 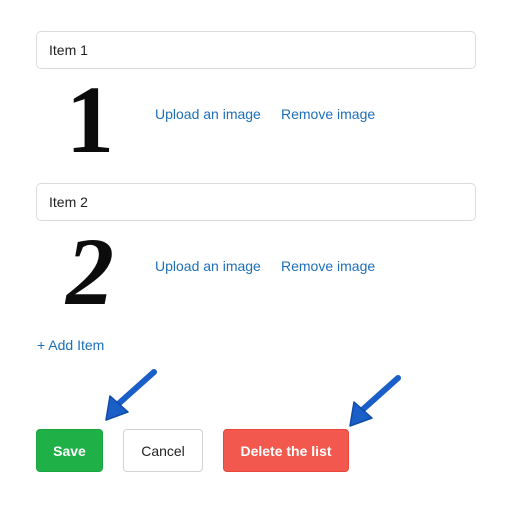 I want to click on item-1-input, so click(x=256, y=50).